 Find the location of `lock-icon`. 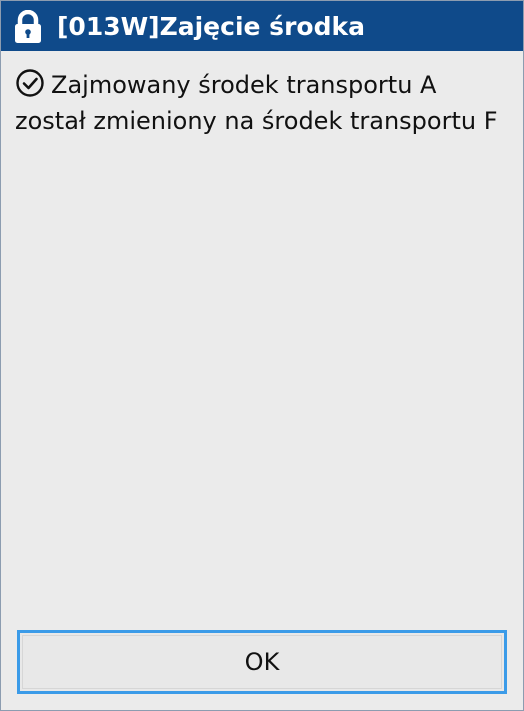

lock-icon is located at coordinates (28, 26).